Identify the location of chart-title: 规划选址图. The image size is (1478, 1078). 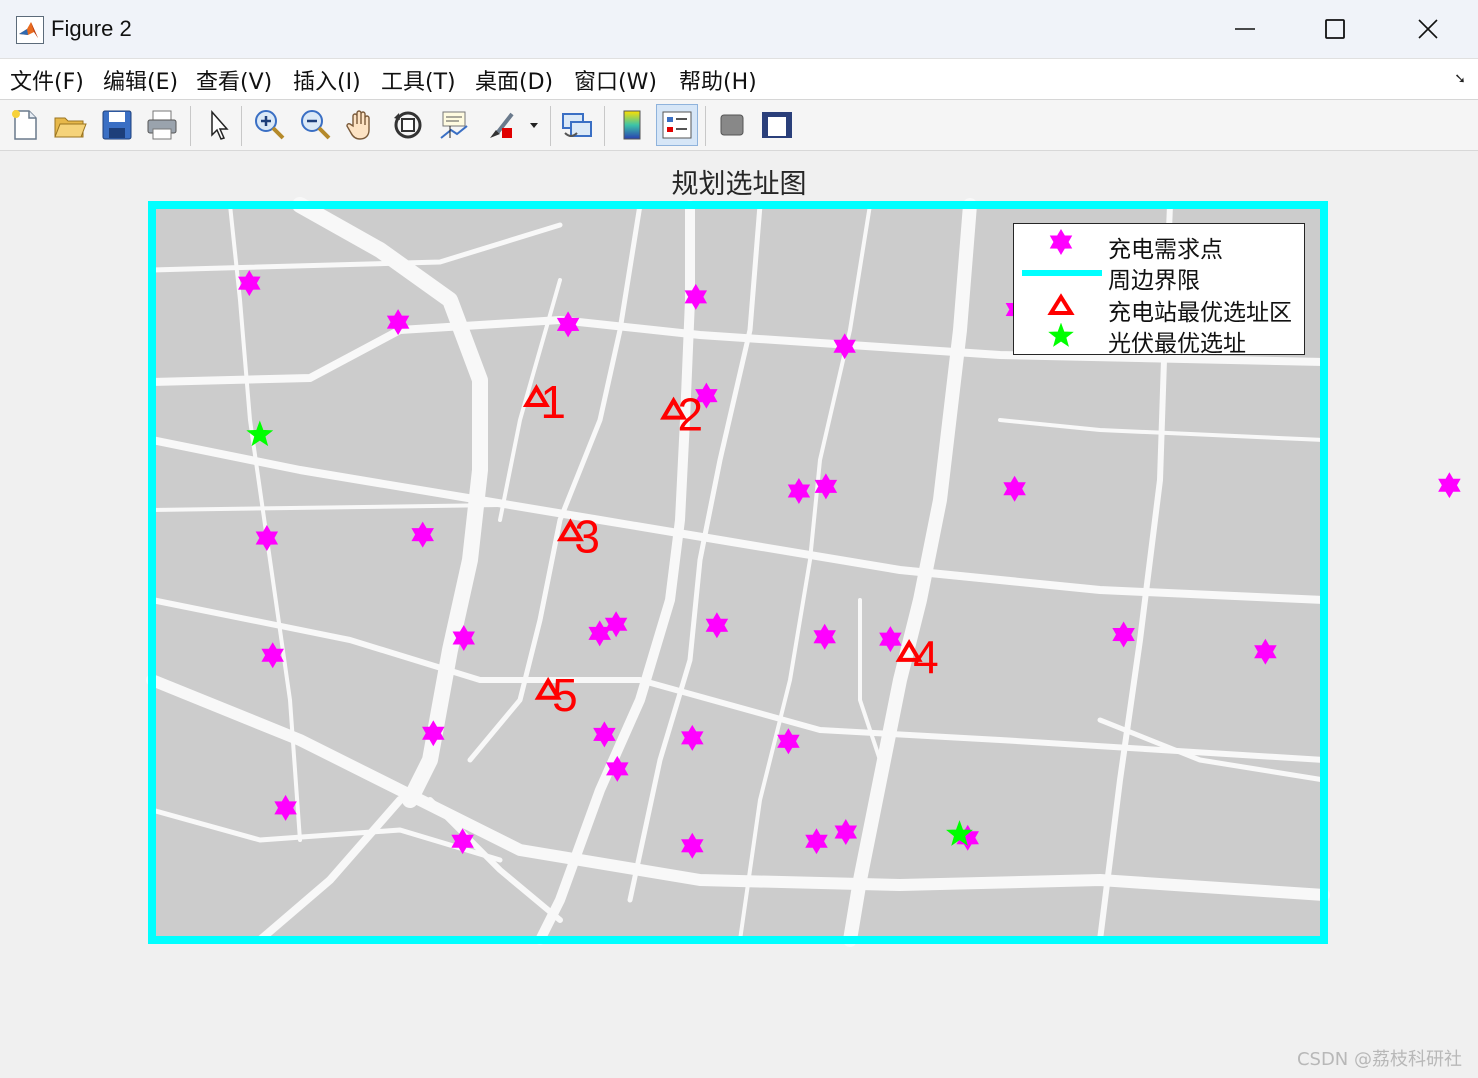
(739, 184).